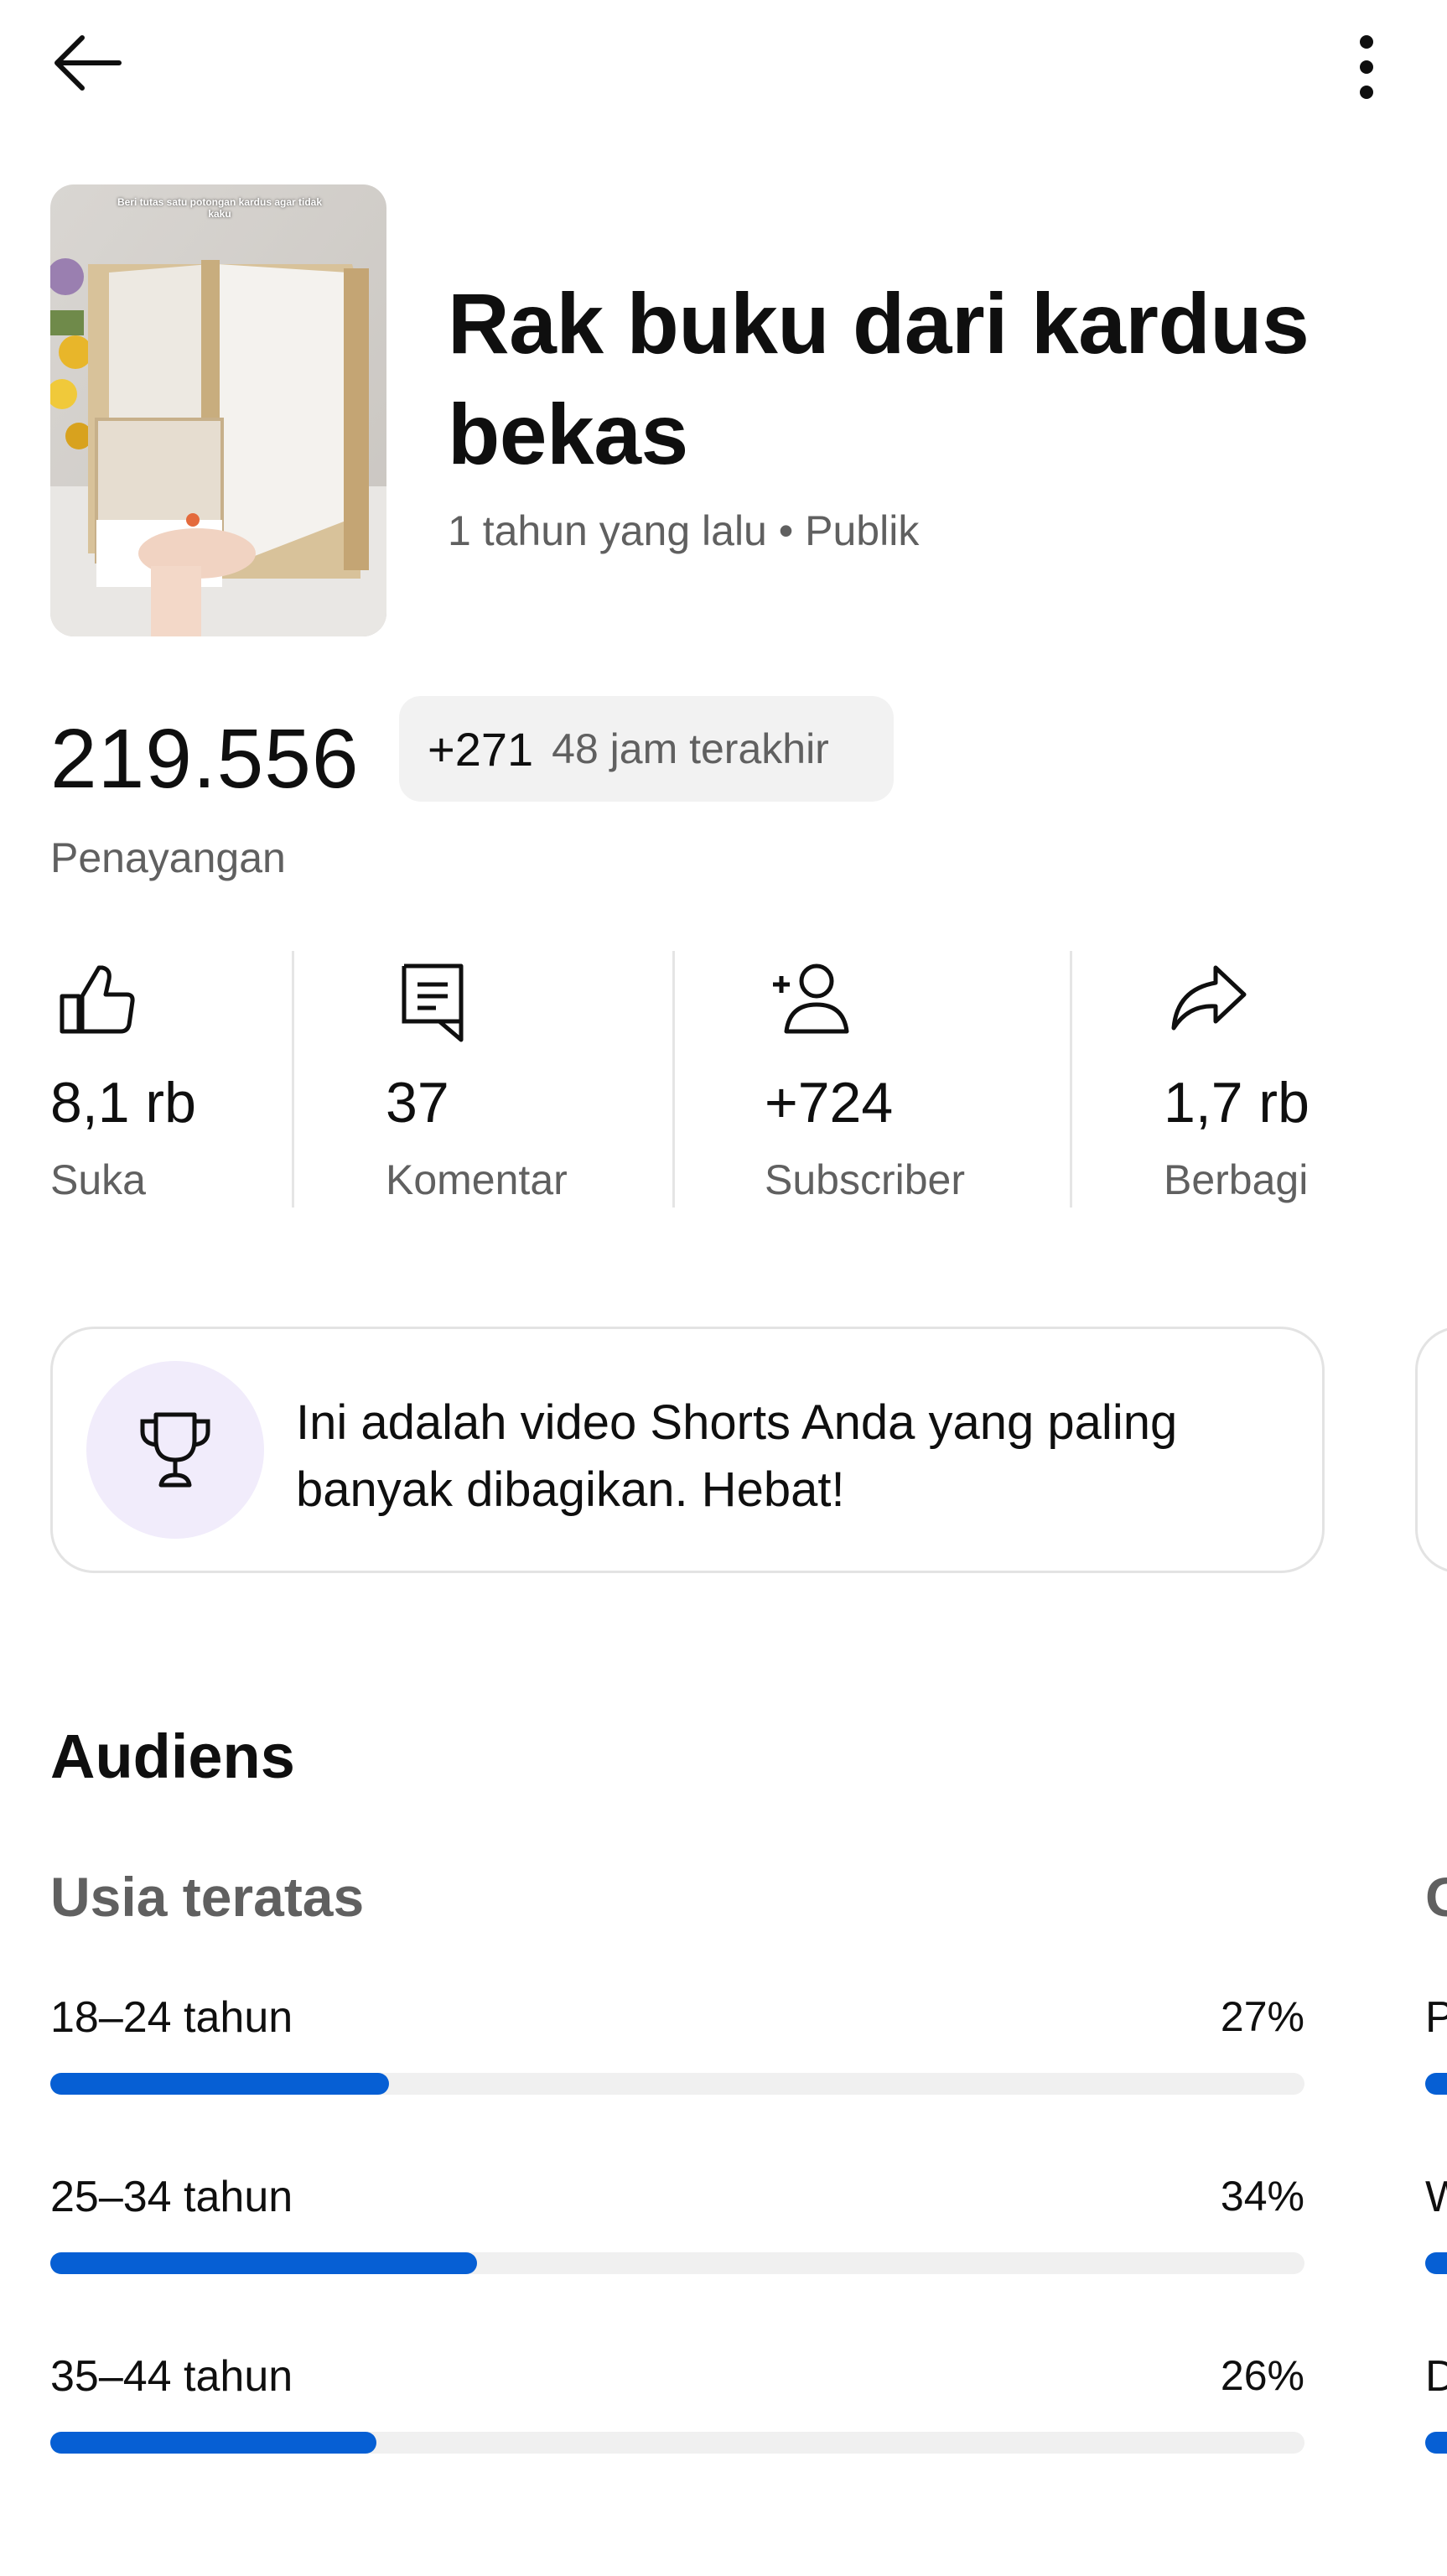 The height and width of the screenshot is (2576, 1447). I want to click on views-recent-change: +271, so click(481, 749).